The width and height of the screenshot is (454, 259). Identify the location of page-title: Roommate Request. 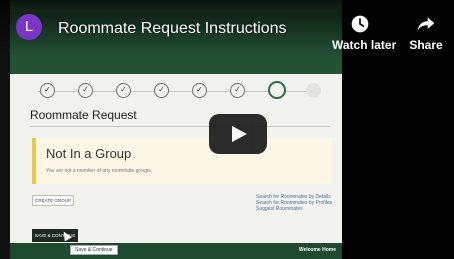
(83, 115).